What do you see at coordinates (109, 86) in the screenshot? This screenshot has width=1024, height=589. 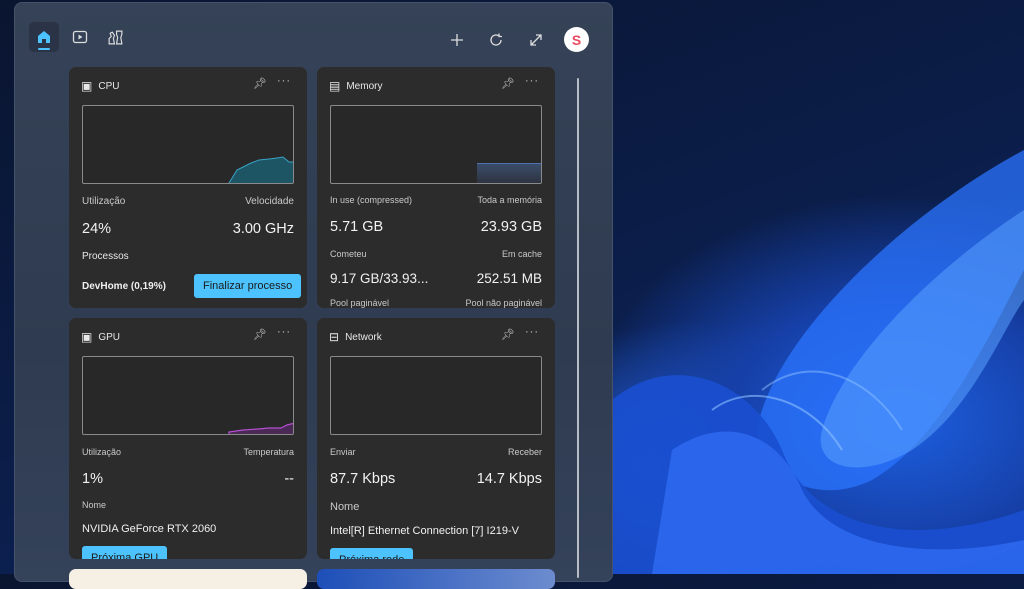 I see `widget-title: CPU` at bounding box center [109, 86].